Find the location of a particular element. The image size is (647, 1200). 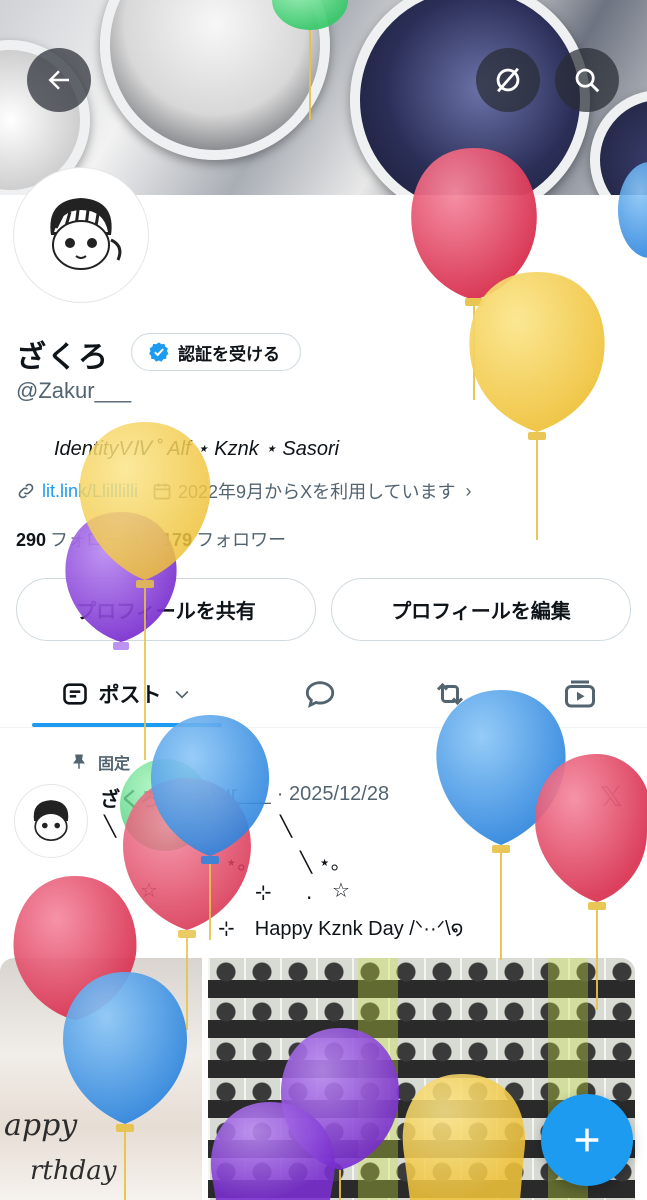

joined-date: 2022年9月からXを利用しています is located at coordinates (317, 492).